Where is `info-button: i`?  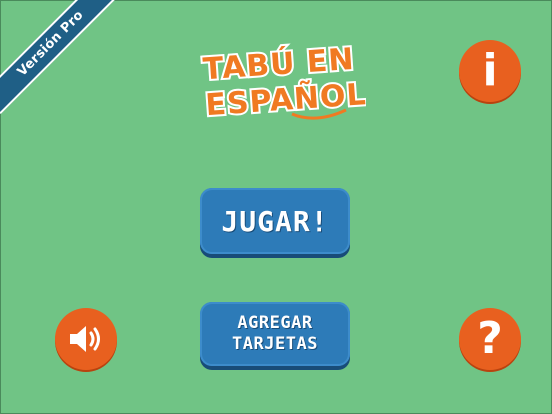
info-button: i is located at coordinates (490, 71).